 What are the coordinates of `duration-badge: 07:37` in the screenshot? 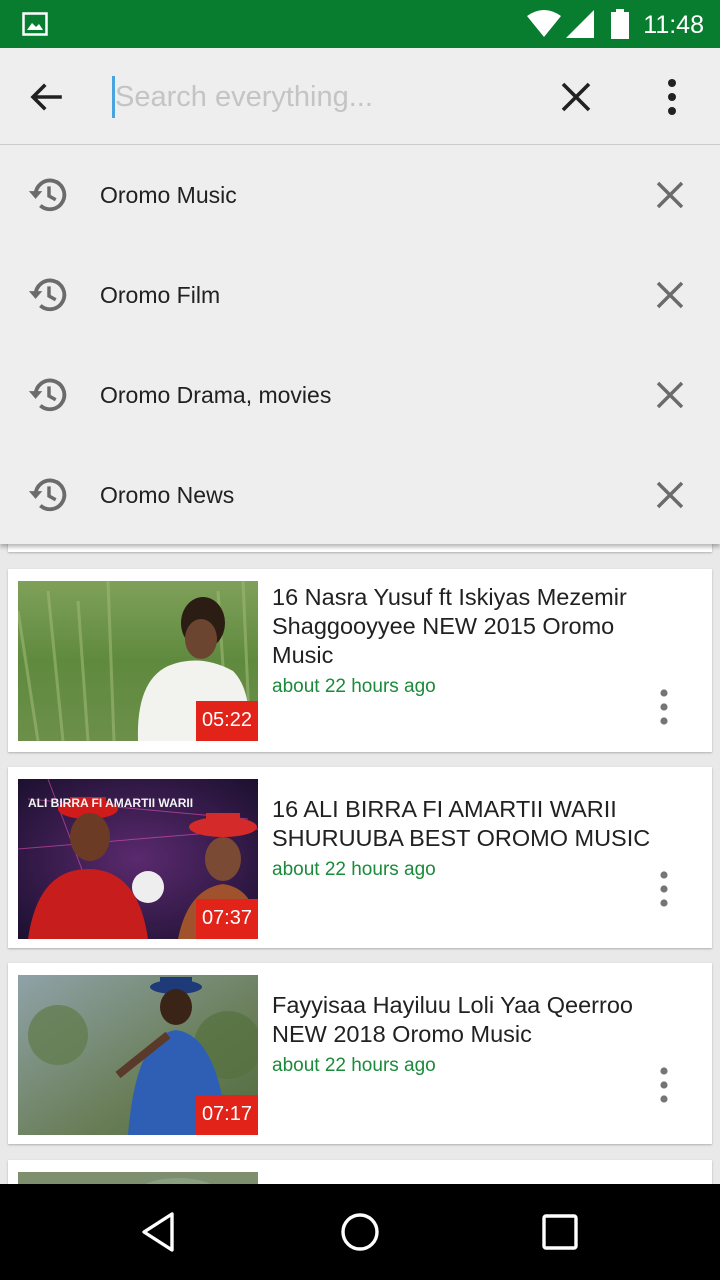 It's located at (226, 919).